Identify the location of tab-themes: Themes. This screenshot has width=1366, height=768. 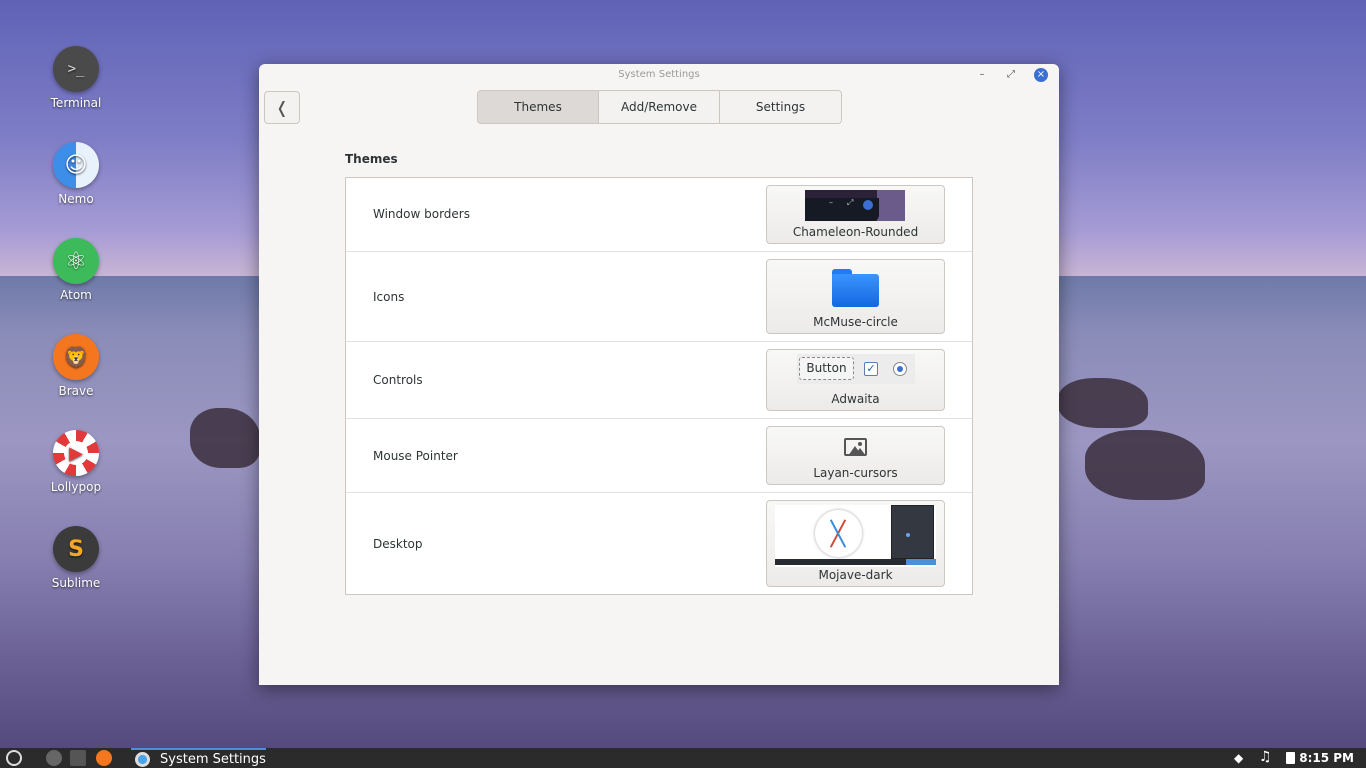
(538, 107).